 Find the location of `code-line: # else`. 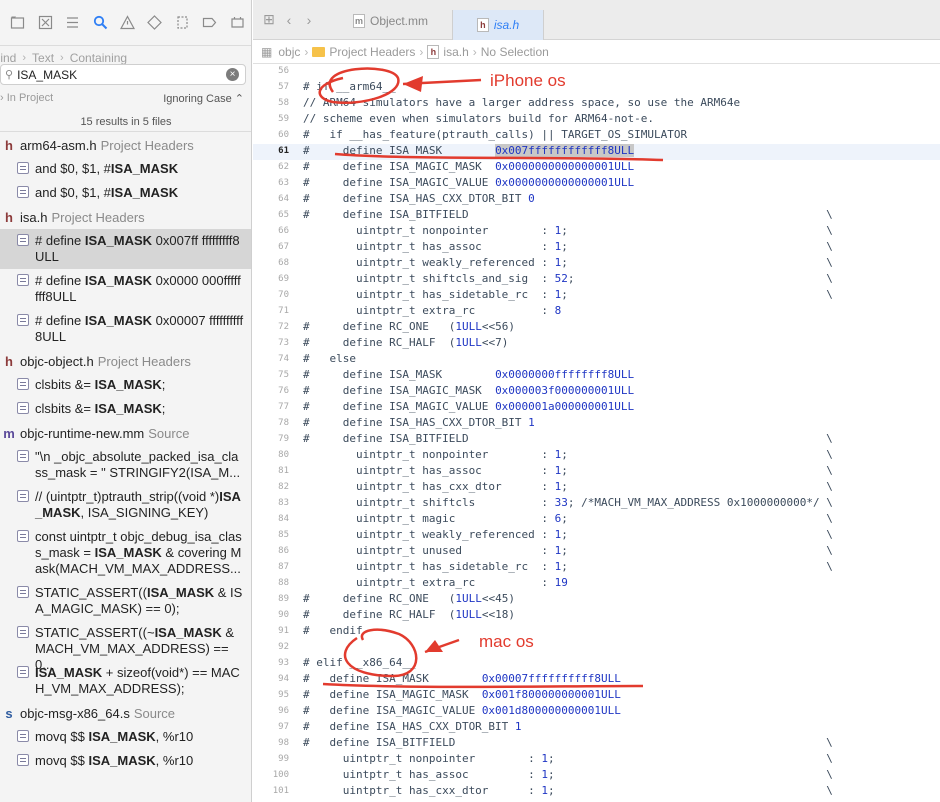

code-line: # else is located at coordinates (329, 358).